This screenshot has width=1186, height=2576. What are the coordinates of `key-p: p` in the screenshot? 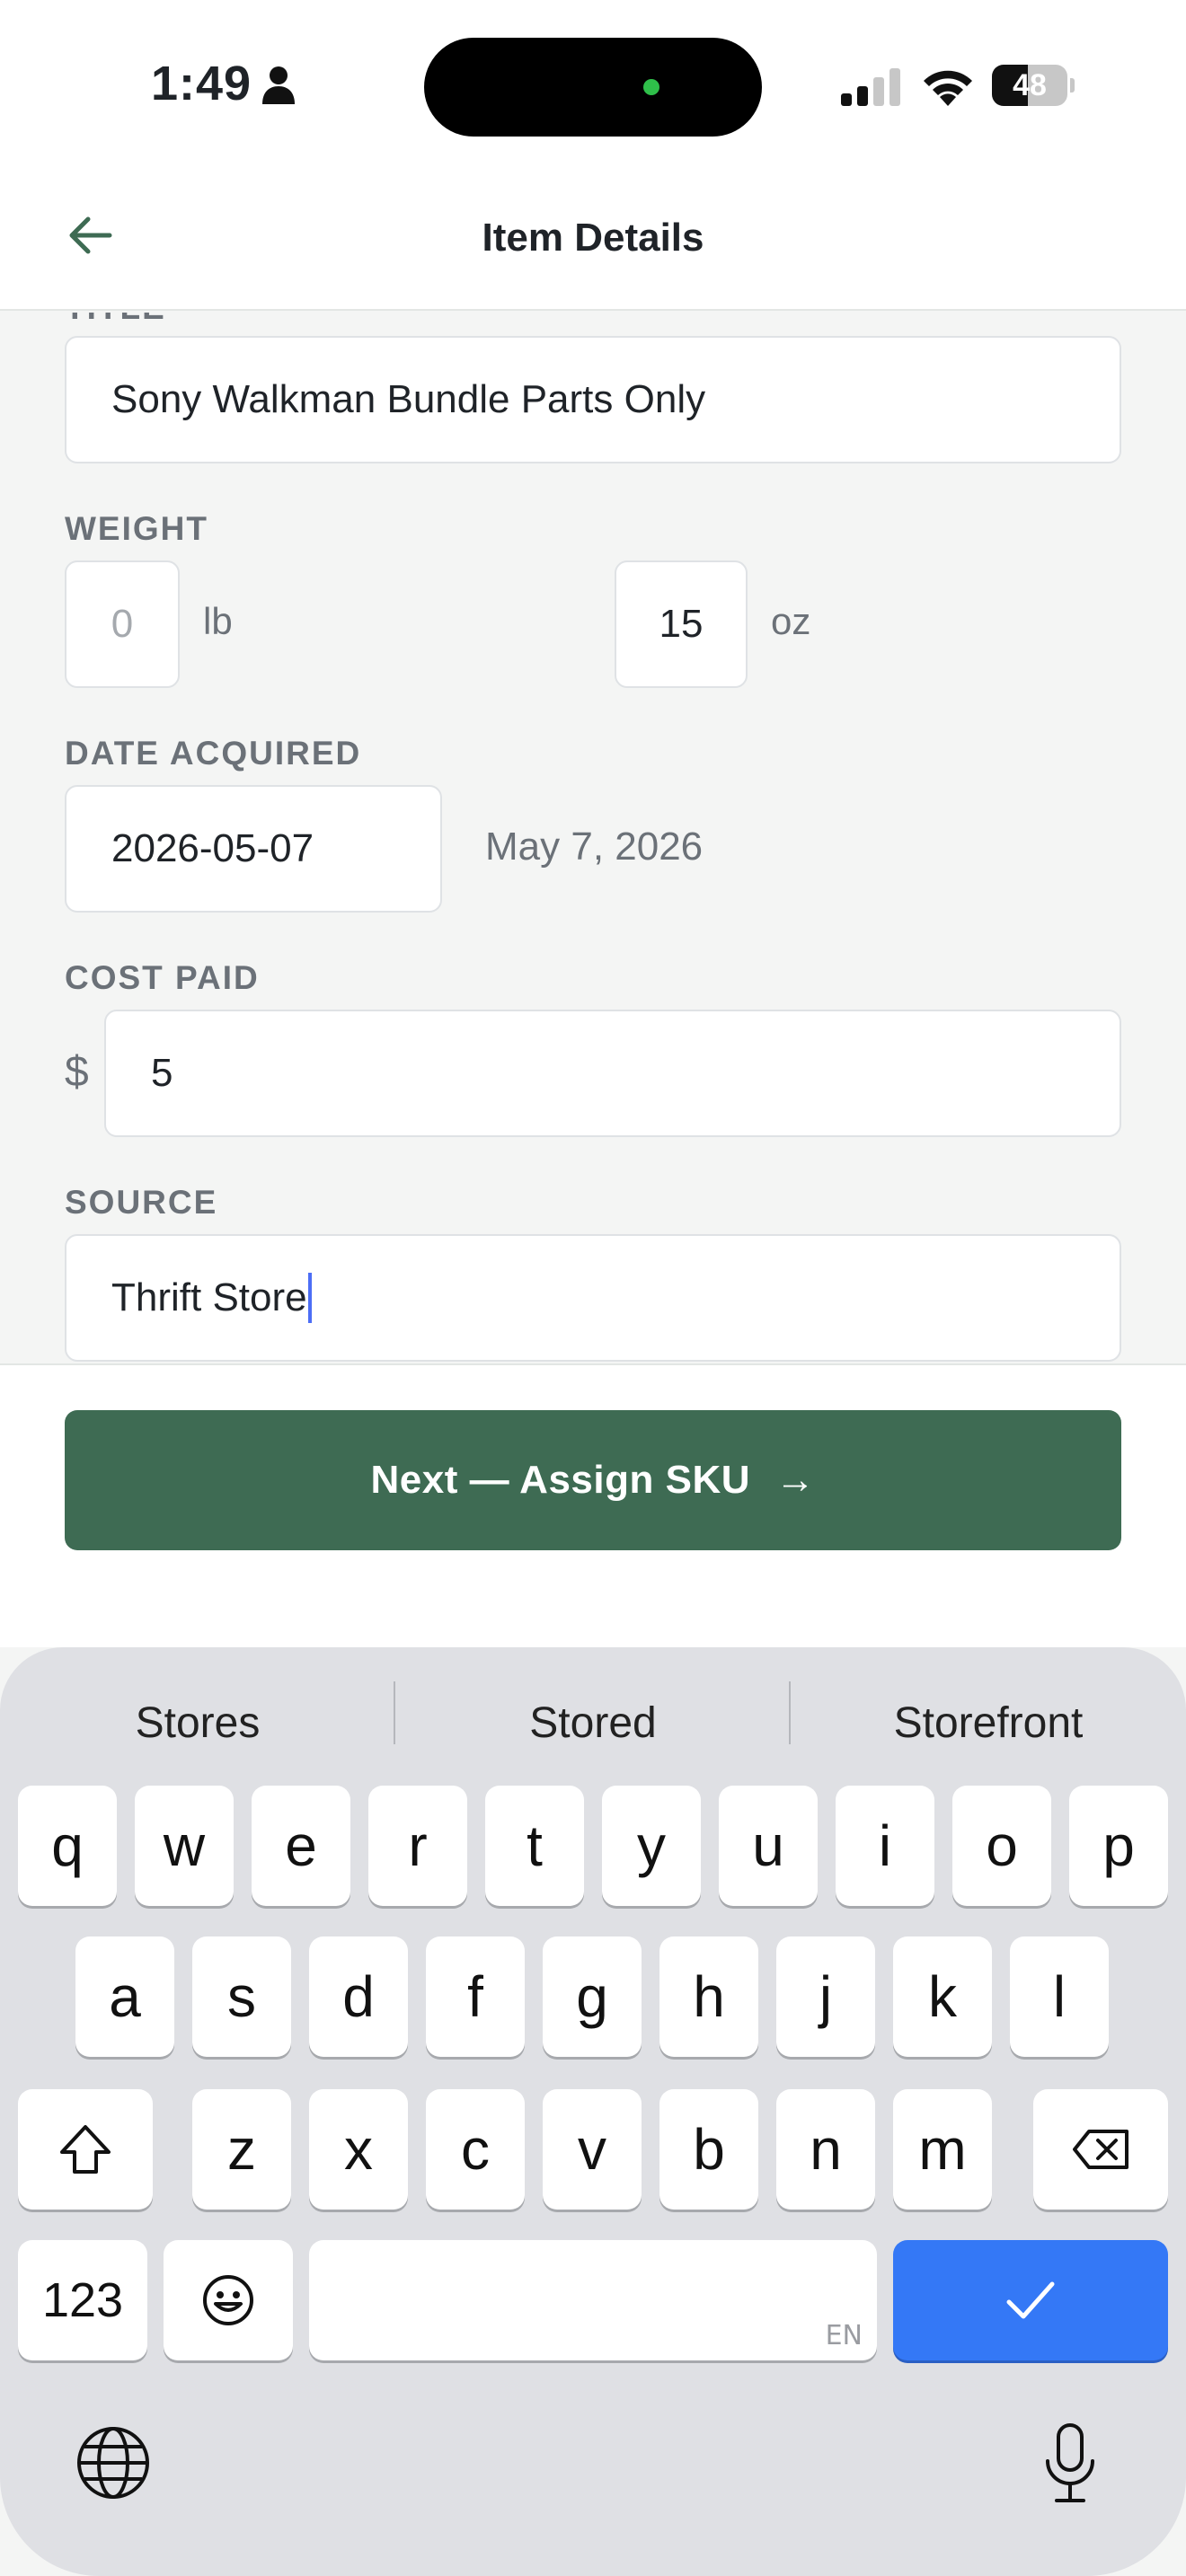 It's located at (1118, 1846).